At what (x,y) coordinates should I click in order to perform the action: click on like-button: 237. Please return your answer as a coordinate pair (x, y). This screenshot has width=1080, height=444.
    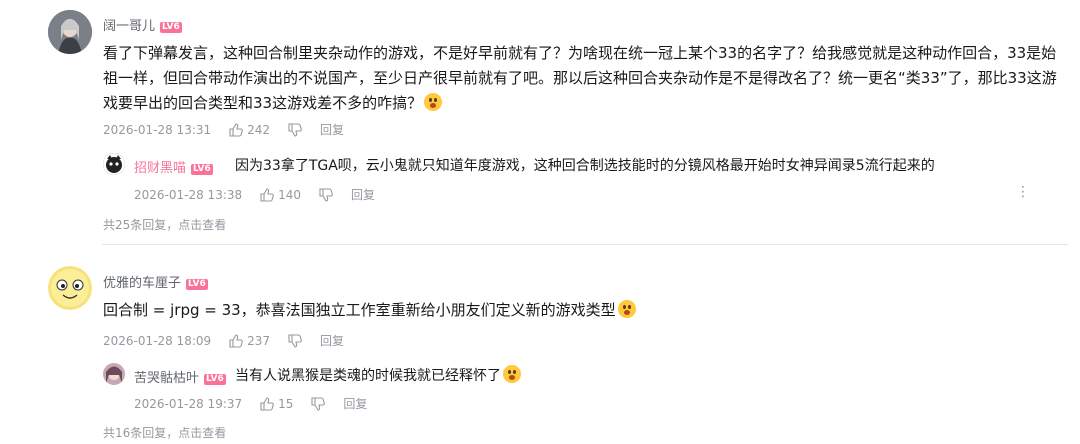
    Looking at the image, I should click on (249, 341).